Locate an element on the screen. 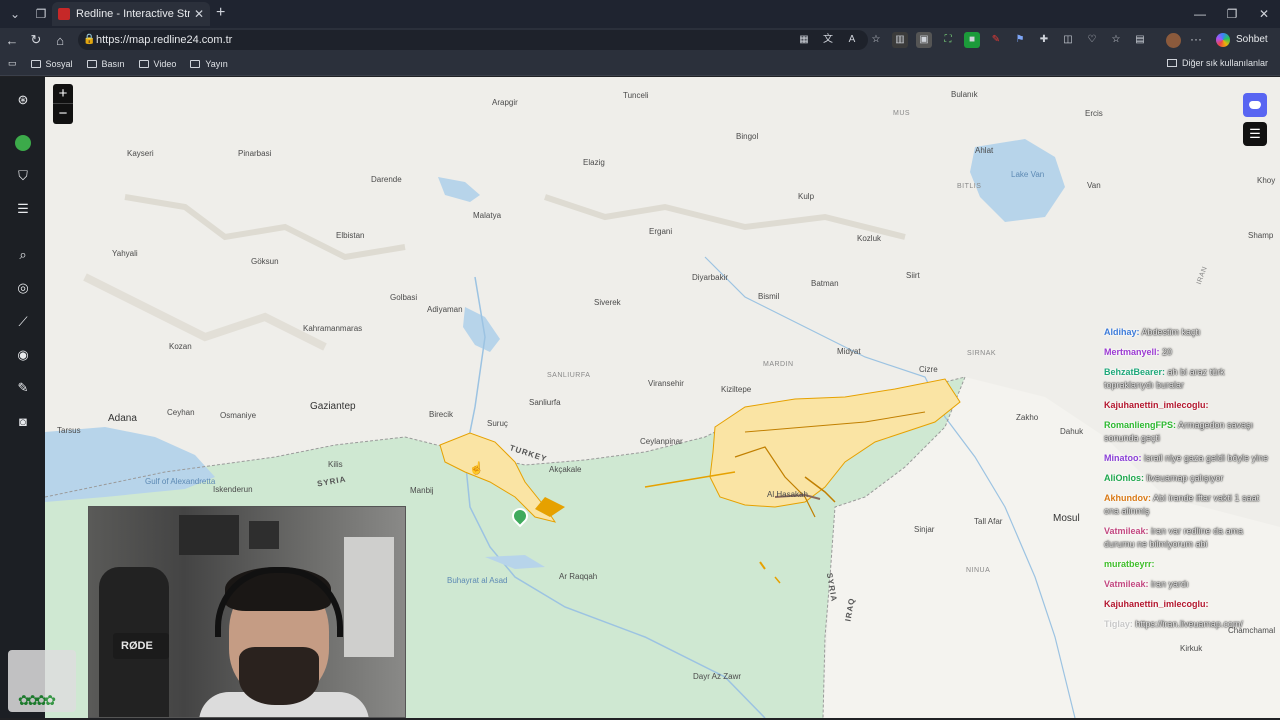 The image size is (1280, 720). place-label: Kozluk is located at coordinates (869, 238).